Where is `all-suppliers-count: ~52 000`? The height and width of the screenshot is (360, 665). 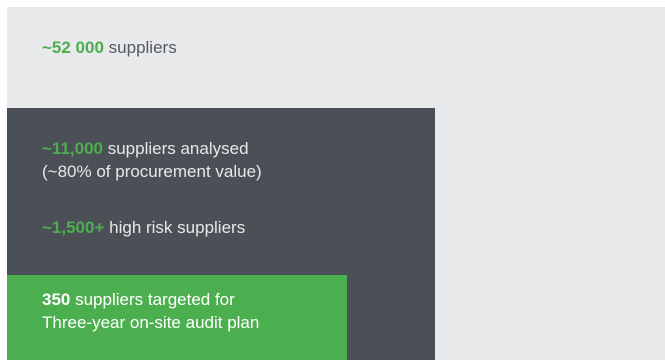
all-suppliers-count: ~52 000 is located at coordinates (73, 47).